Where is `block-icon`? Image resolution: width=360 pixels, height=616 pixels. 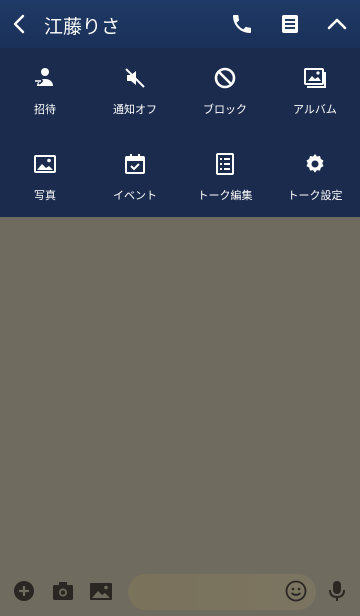
block-icon is located at coordinates (225, 78).